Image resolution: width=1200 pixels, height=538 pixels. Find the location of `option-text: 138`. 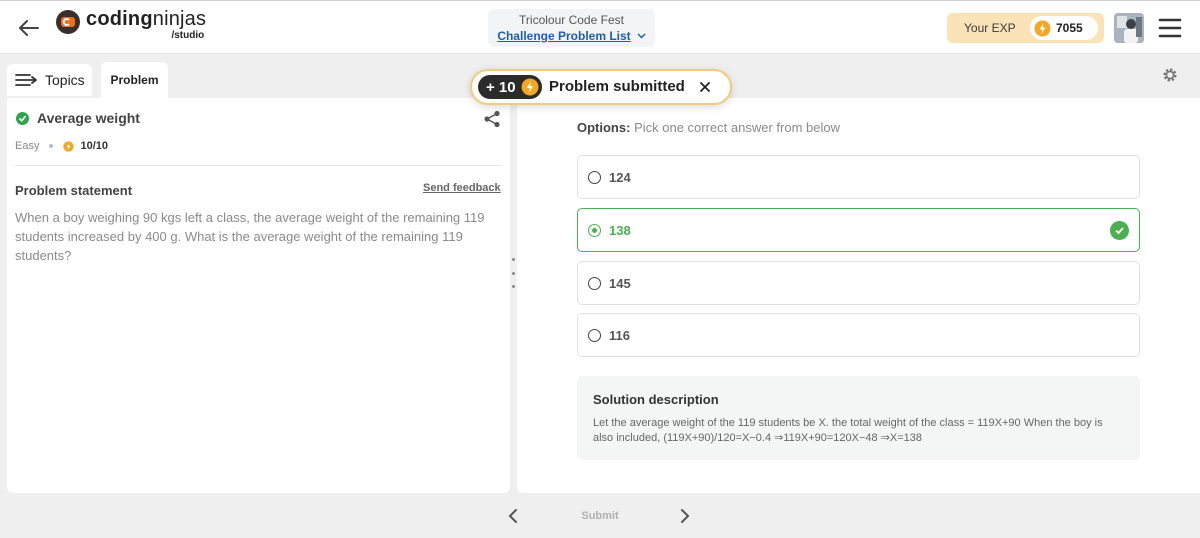

option-text: 138 is located at coordinates (620, 230).